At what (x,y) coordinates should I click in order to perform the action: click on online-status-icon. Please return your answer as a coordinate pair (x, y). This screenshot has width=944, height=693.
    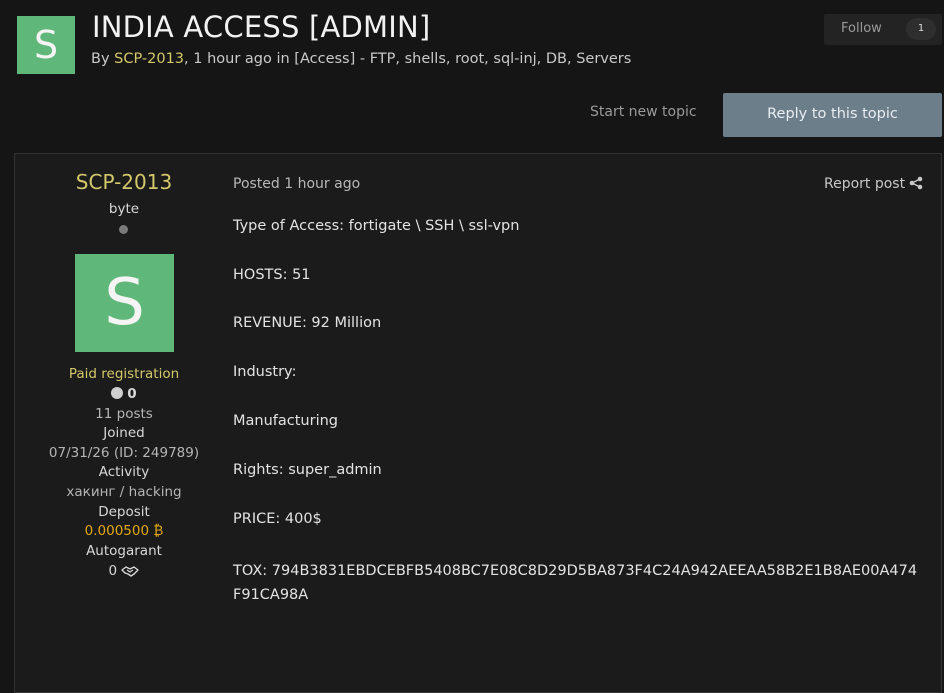
    Looking at the image, I should click on (123, 229).